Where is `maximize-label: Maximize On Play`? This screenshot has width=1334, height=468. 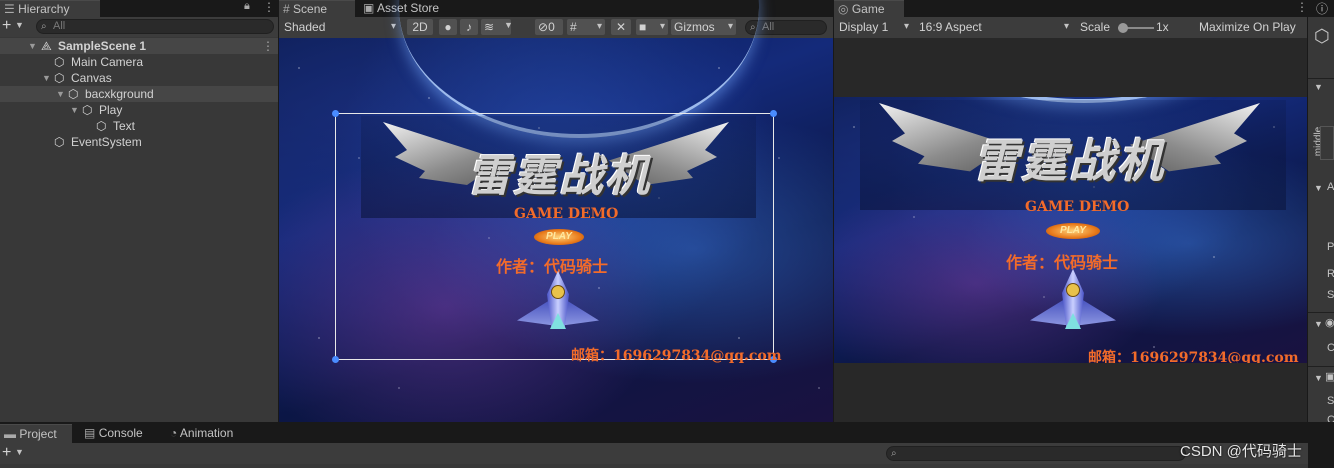 maximize-label: Maximize On Play is located at coordinates (1247, 27).